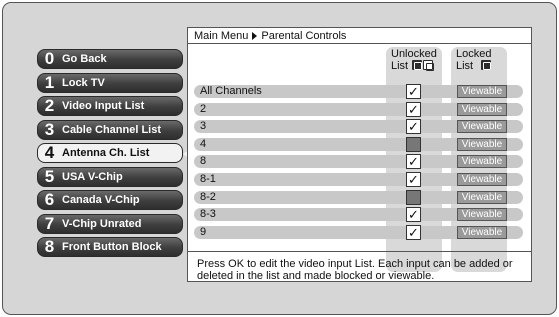  Describe the element at coordinates (208, 178) in the screenshot. I see `channel-name: 8-1` at that location.